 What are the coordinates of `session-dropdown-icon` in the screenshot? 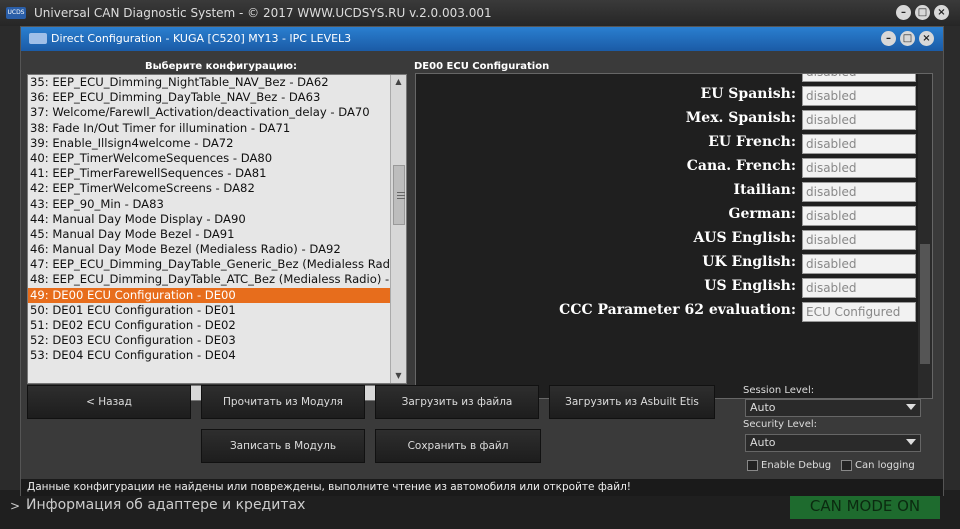 It's located at (911, 407).